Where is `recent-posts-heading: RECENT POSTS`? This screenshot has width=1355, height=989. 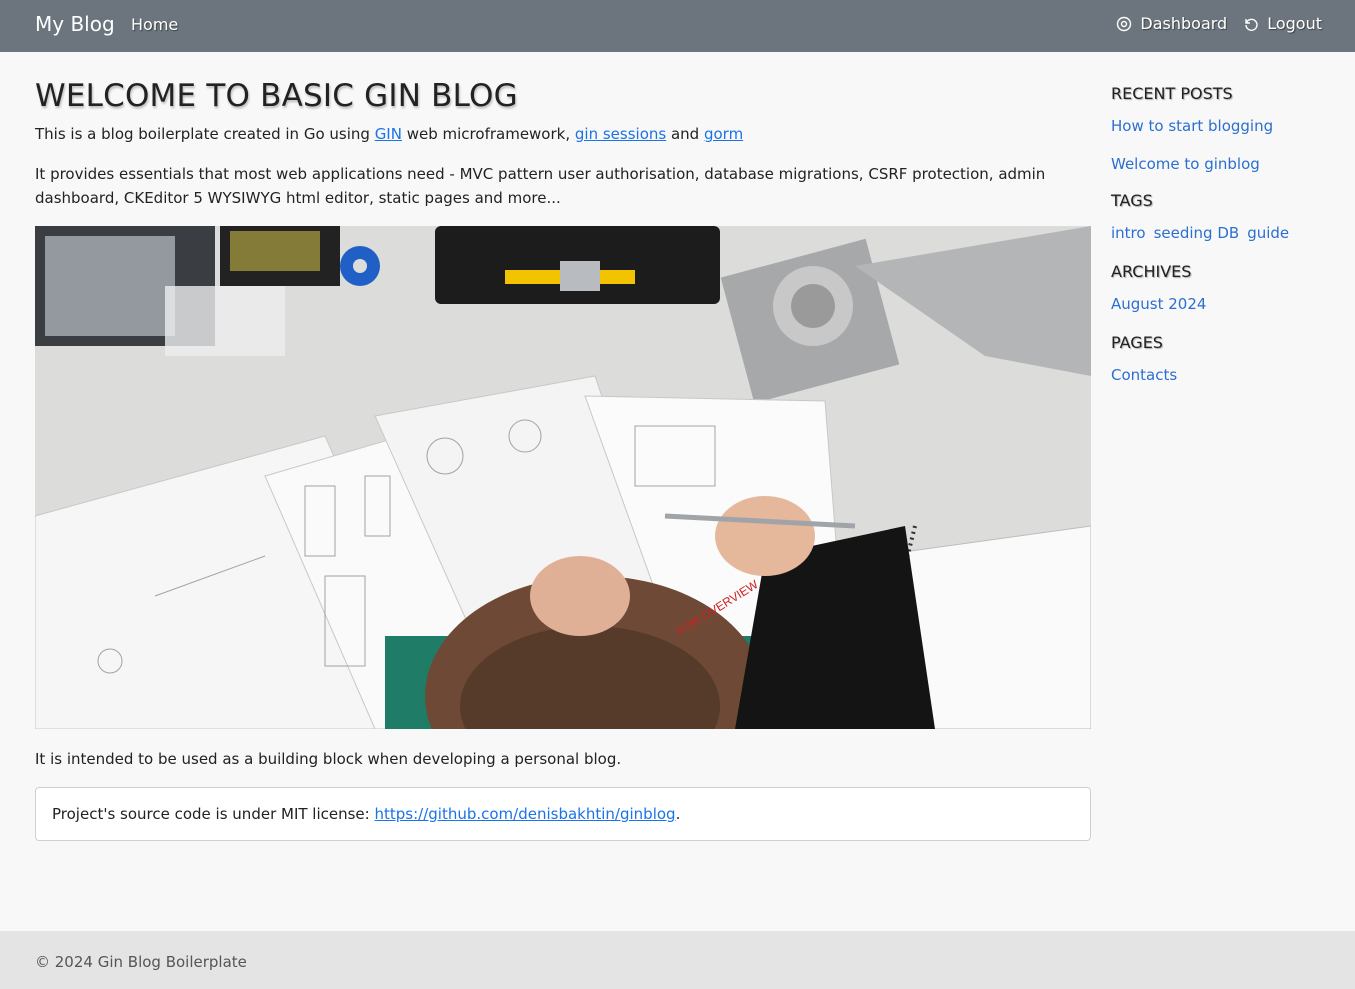
recent-posts-heading: RECENT POSTS is located at coordinates (1172, 93).